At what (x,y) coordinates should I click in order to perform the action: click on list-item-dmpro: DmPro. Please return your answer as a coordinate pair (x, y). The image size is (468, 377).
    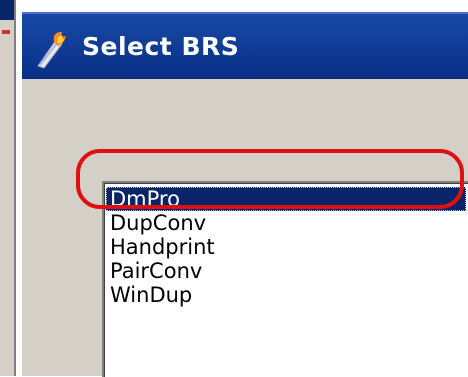
    Looking at the image, I should click on (286, 199).